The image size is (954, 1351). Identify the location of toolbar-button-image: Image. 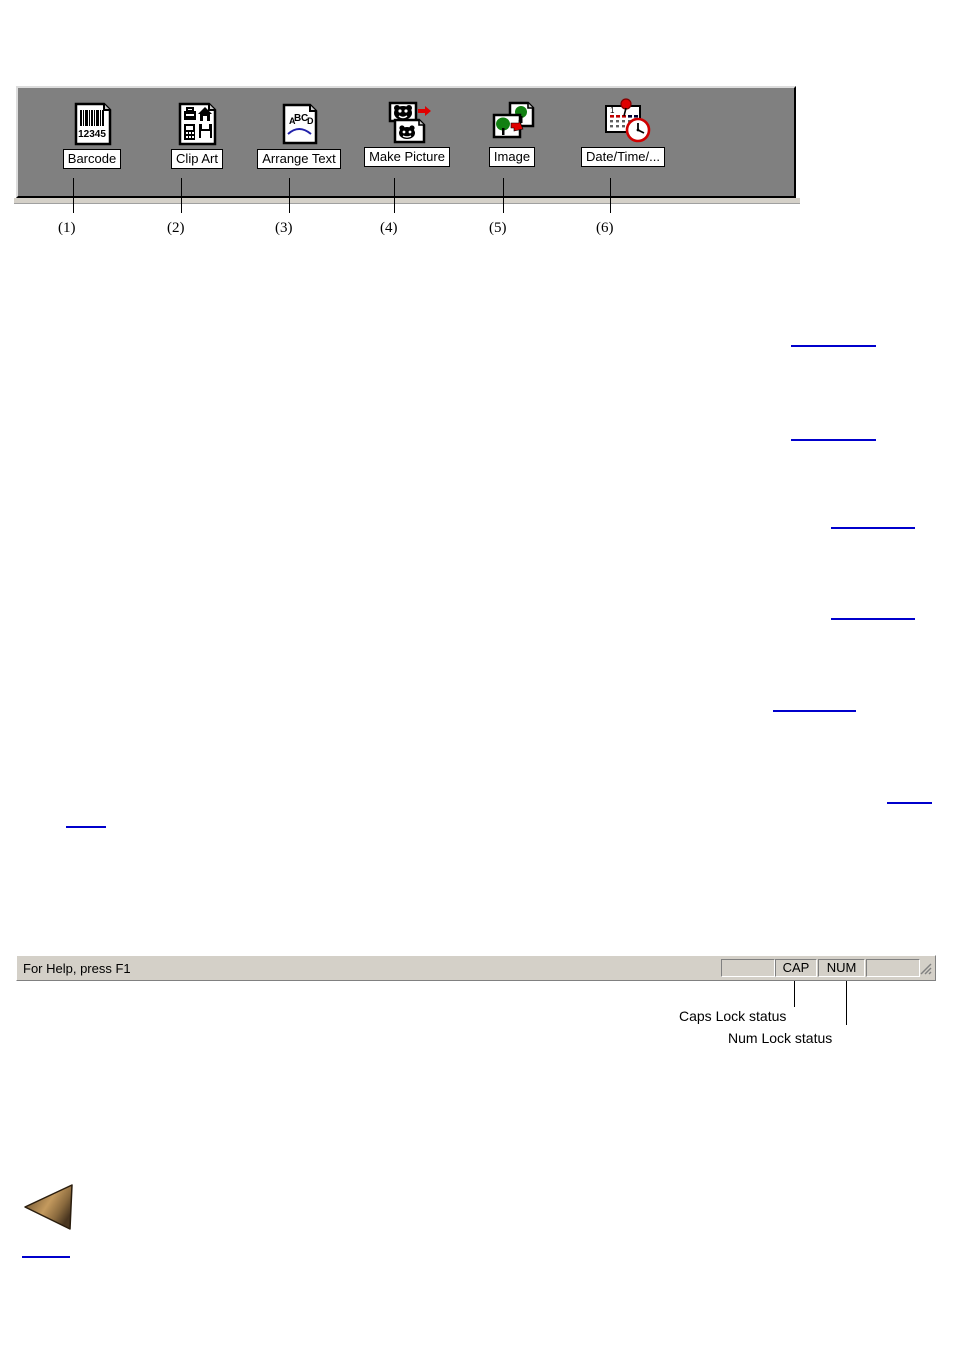
(512, 133).